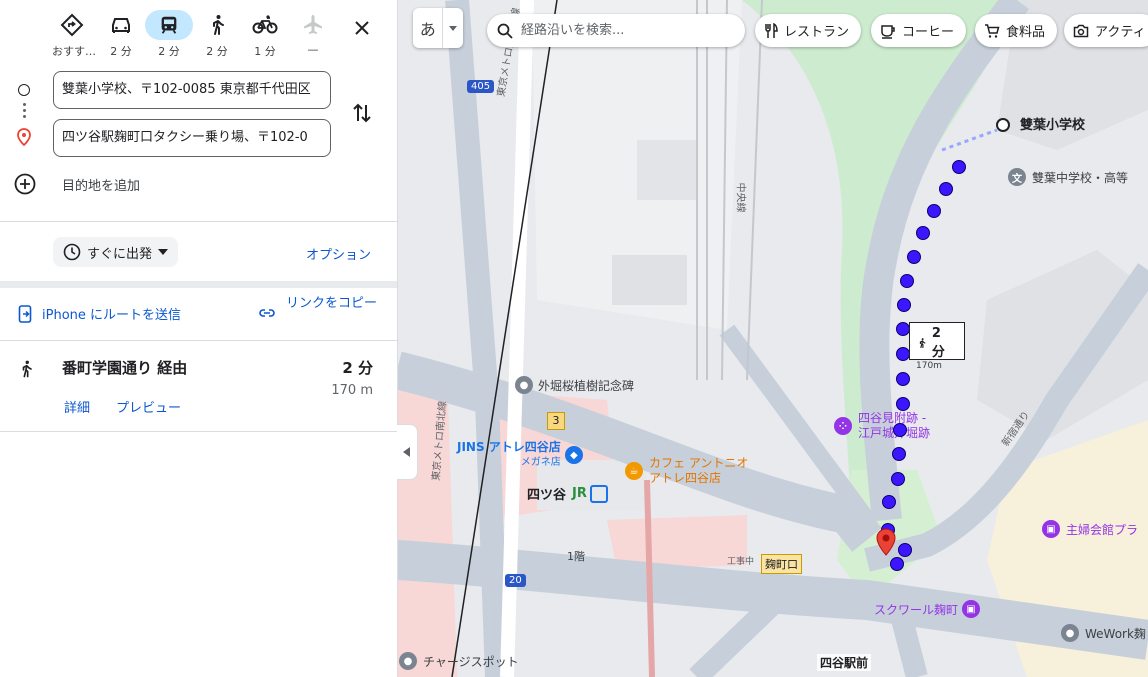 Image resolution: width=1148 pixels, height=677 pixels. I want to click on swap-button, so click(362, 113).